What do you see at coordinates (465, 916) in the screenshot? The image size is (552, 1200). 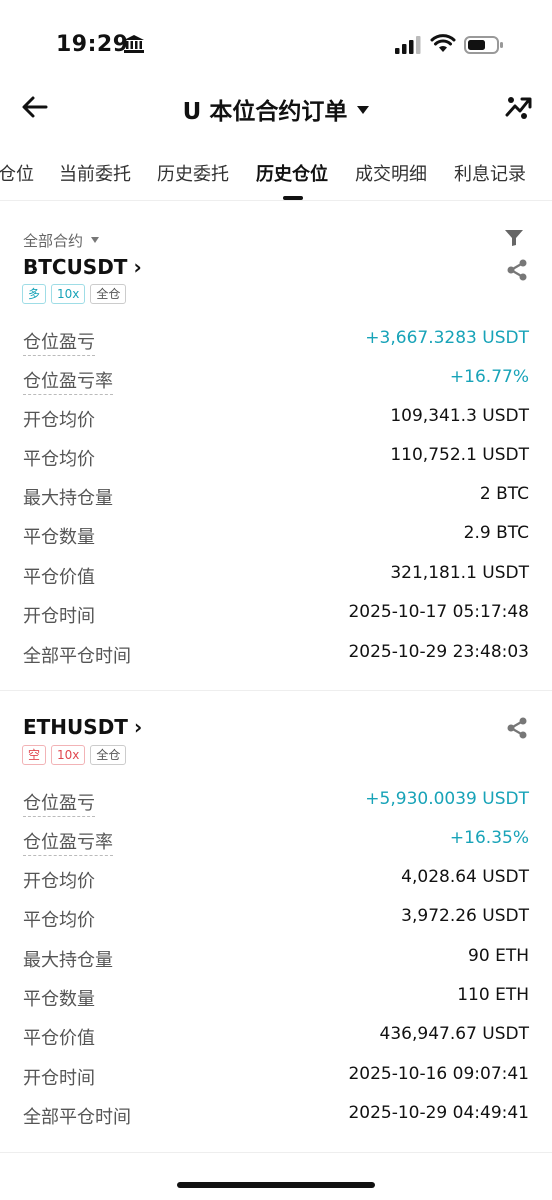 I see `detail-value: 3,972.26 USDT` at bounding box center [465, 916].